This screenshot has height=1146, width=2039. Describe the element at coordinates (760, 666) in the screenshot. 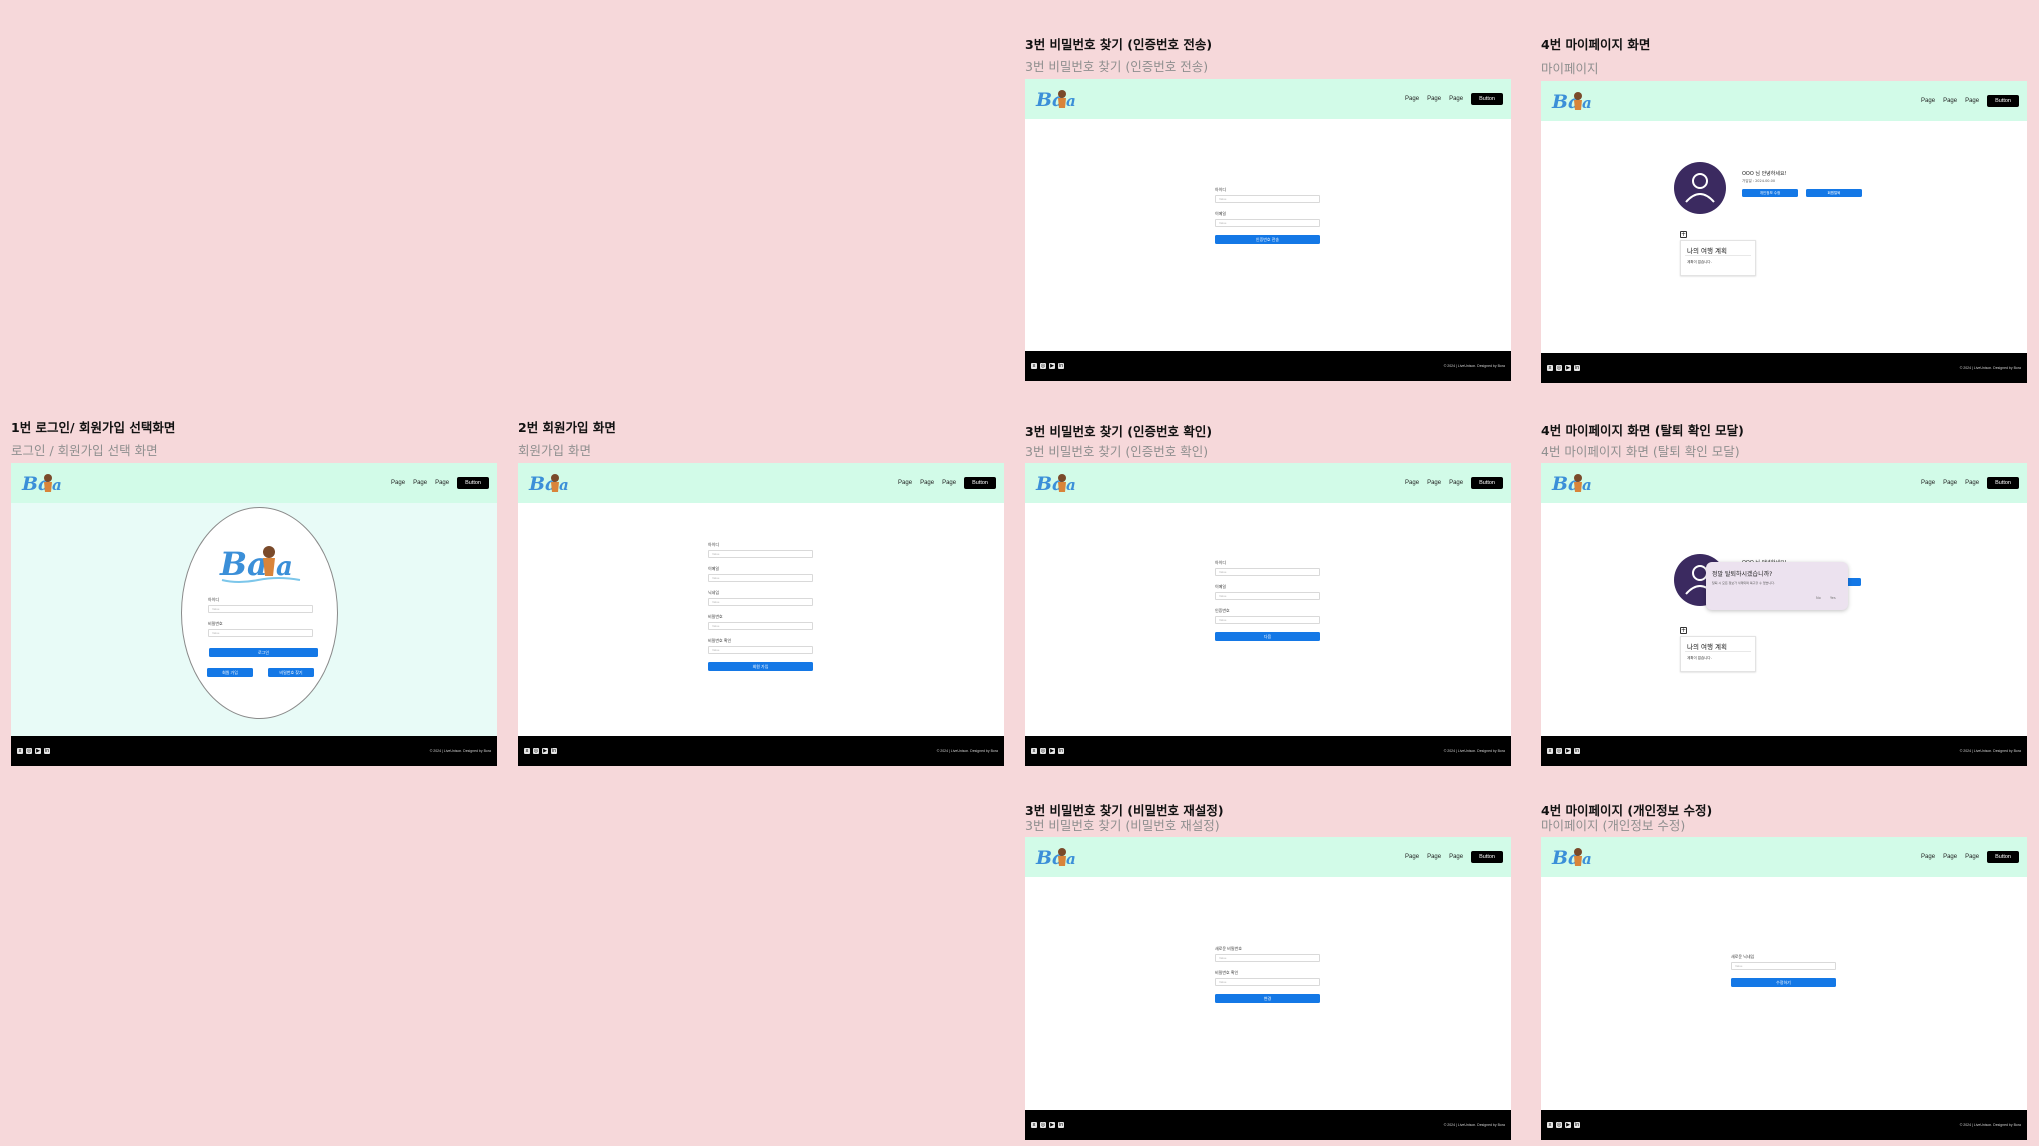

I see `signup-submit-button: 회원 가입` at that location.